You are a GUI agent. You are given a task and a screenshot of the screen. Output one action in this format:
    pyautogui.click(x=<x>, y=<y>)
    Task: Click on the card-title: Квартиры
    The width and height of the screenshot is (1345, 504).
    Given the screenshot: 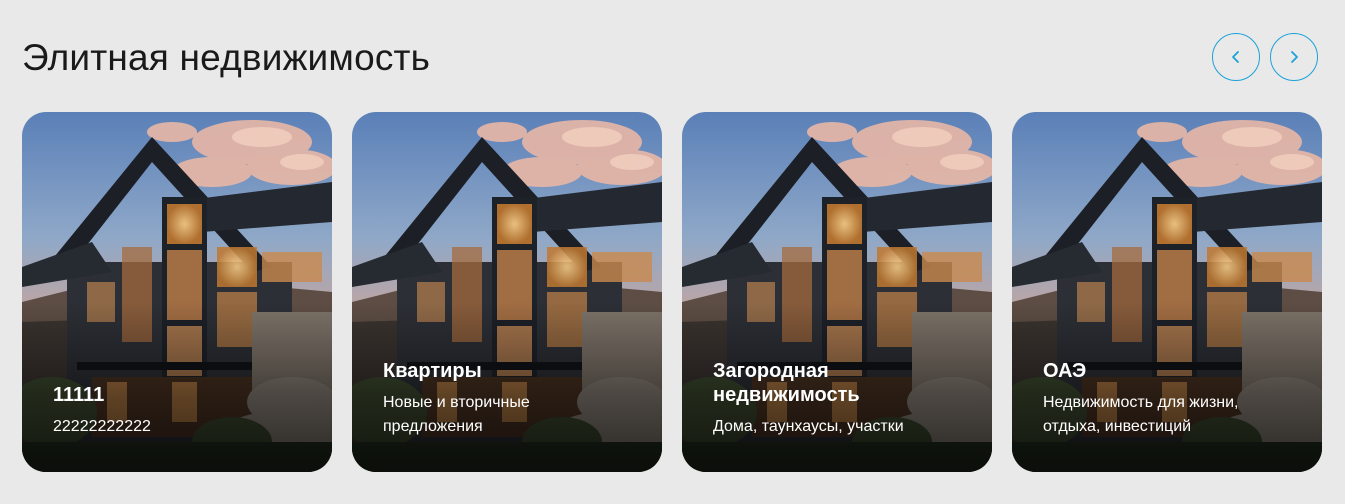 What is the action you would take?
    pyautogui.click(x=432, y=371)
    